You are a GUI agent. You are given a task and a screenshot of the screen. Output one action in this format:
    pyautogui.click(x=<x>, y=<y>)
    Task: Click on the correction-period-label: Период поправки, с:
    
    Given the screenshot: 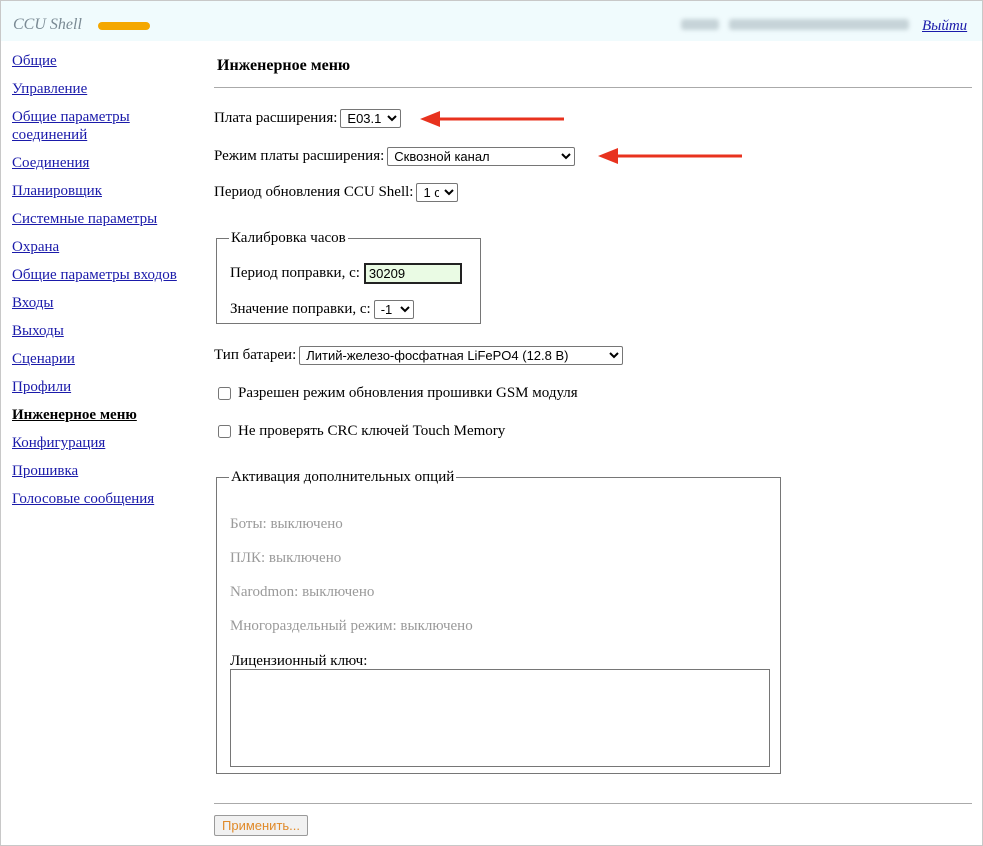 What is the action you would take?
    pyautogui.click(x=295, y=273)
    